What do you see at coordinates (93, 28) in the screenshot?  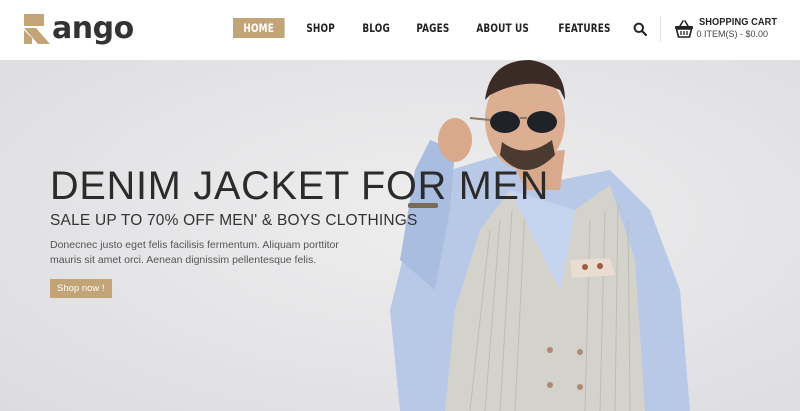 I see `logo-text: ango` at bounding box center [93, 28].